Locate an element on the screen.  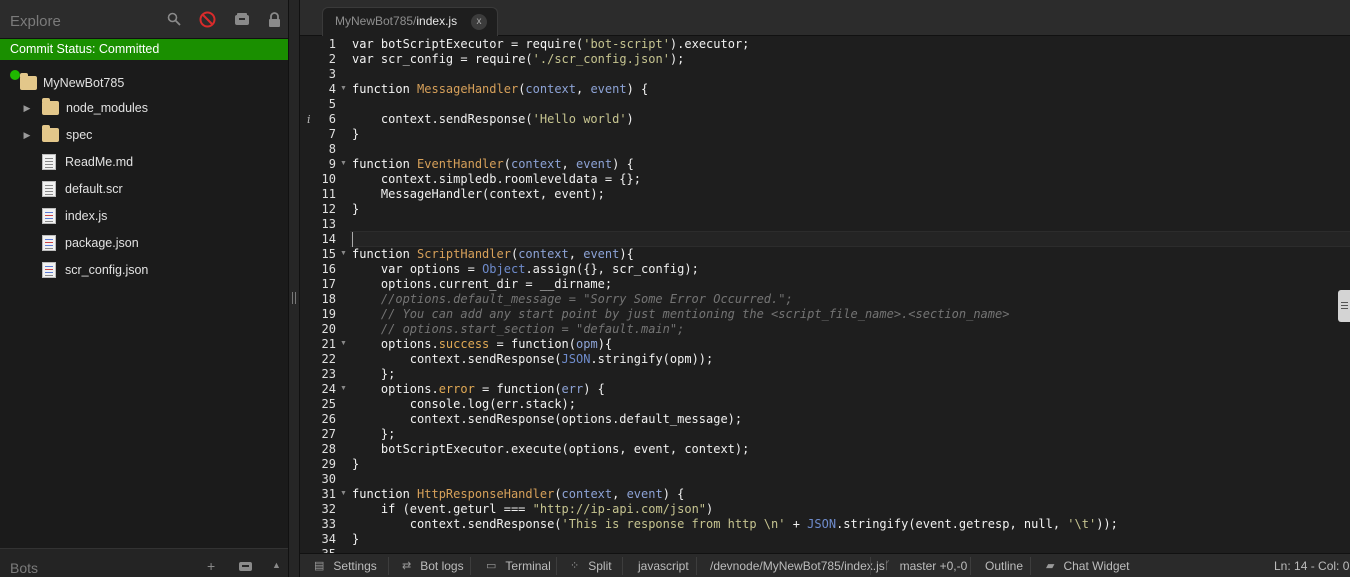
line-number: 2 is located at coordinates (332, 59).